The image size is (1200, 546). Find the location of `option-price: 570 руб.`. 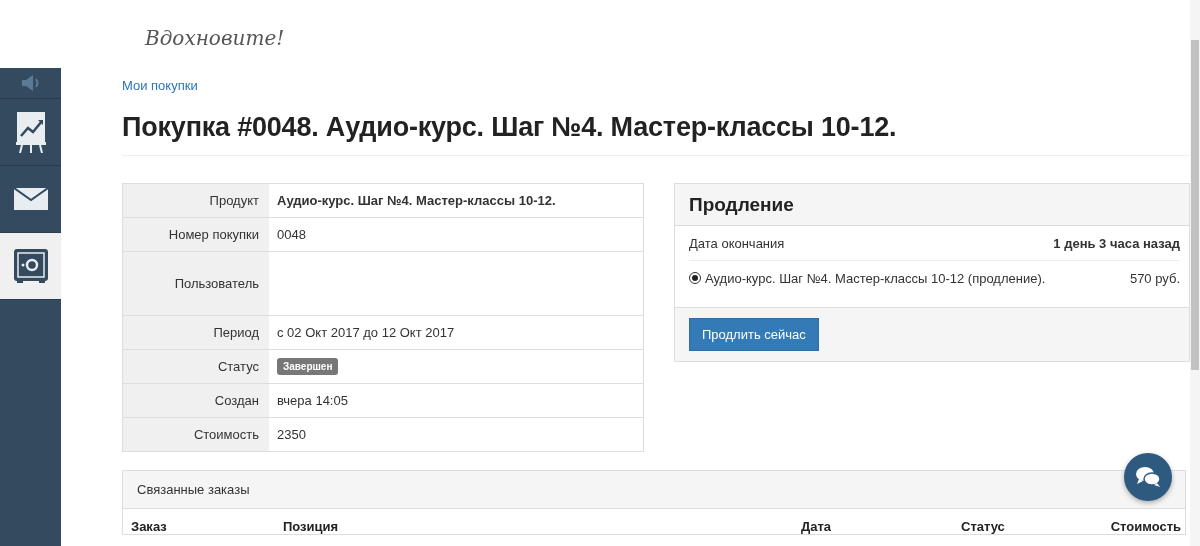

option-price: 570 руб. is located at coordinates (1154, 278).